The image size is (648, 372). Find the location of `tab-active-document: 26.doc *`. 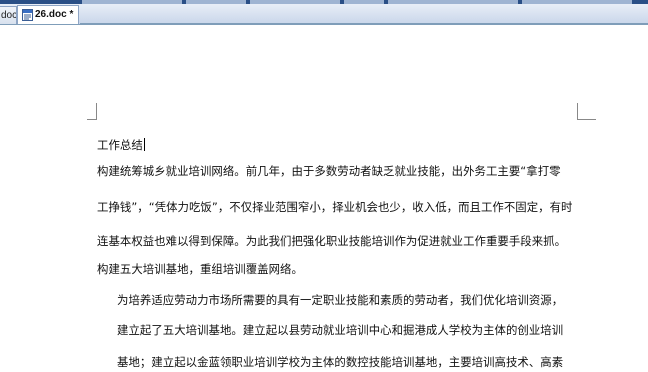

tab-active-document: 26.doc * is located at coordinates (48, 14).